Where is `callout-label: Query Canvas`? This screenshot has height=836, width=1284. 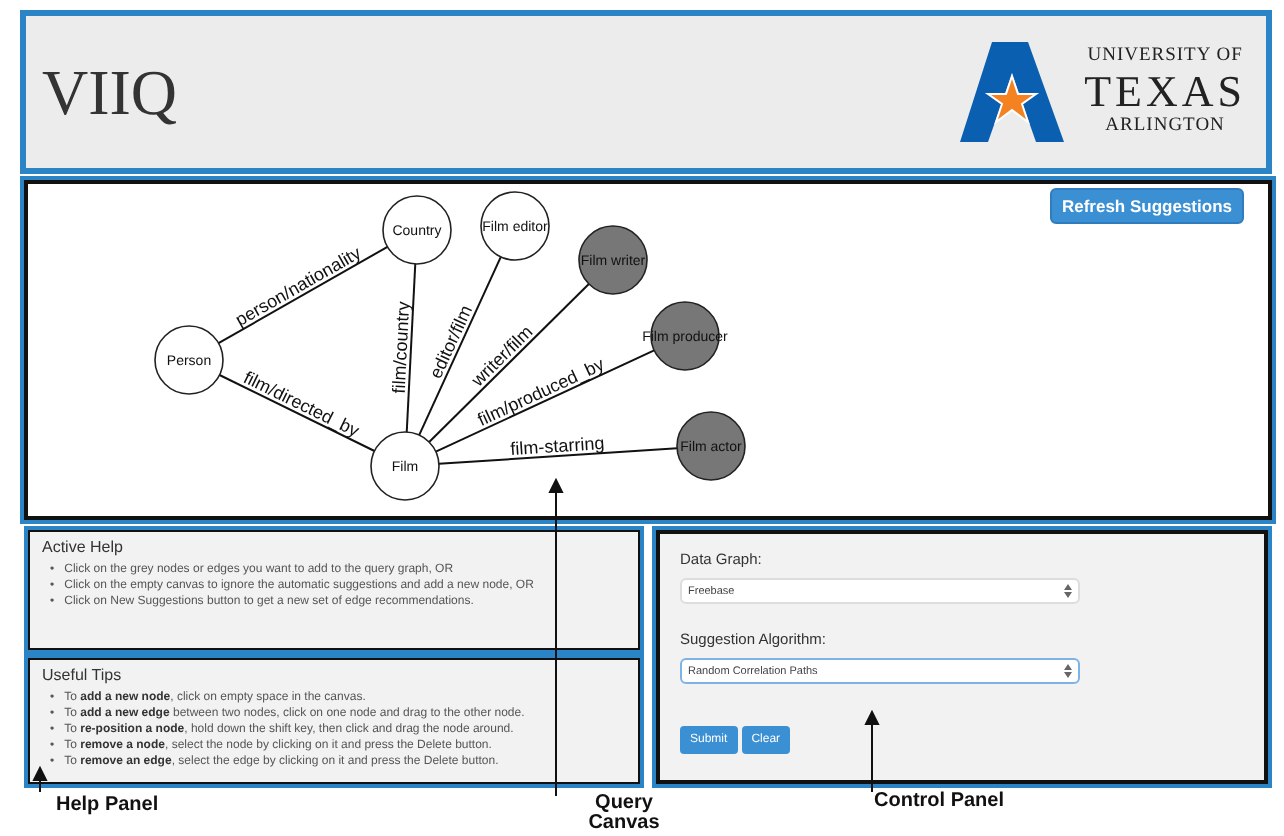 callout-label: Query Canvas is located at coordinates (624, 814).